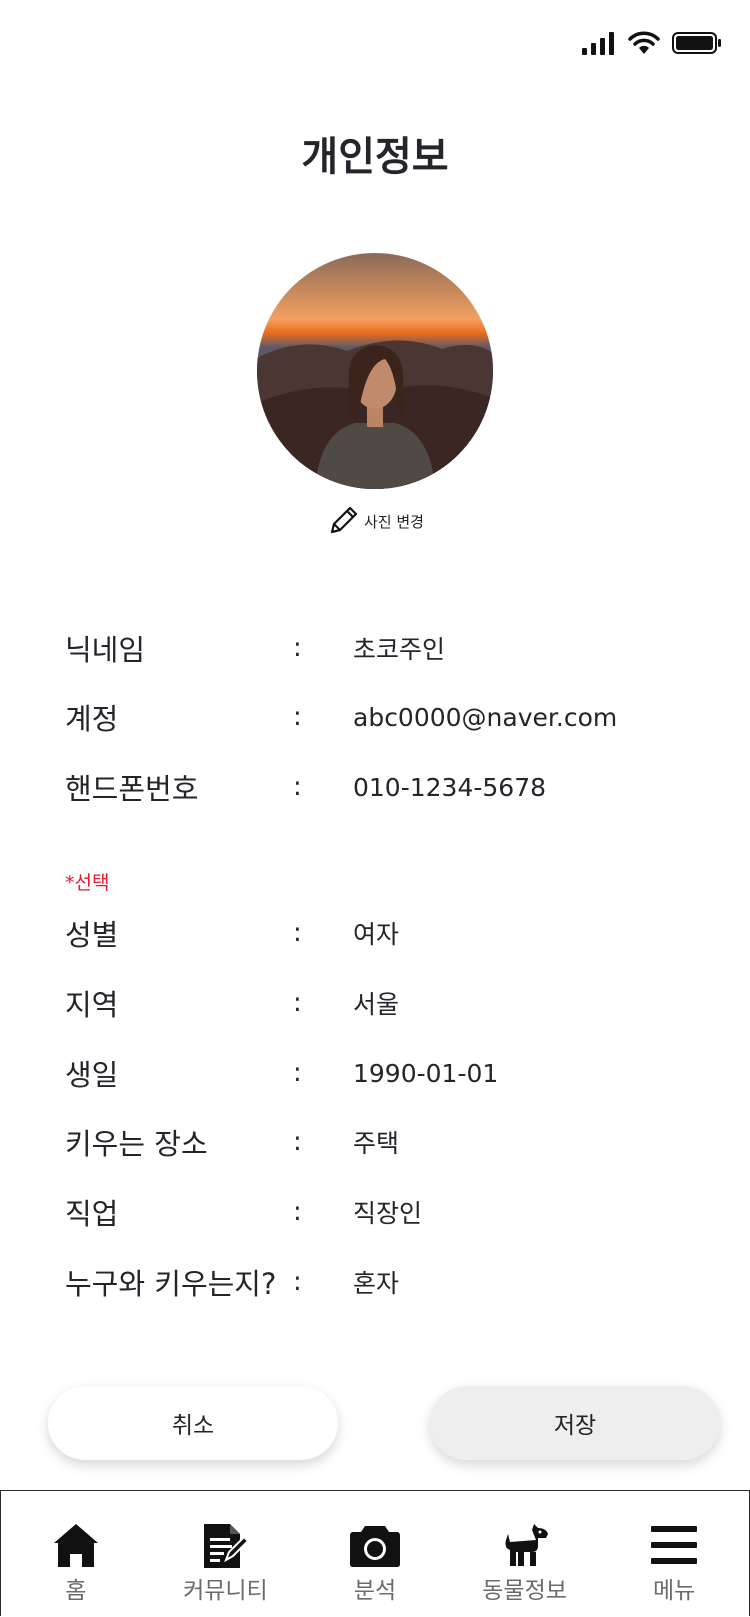  Describe the element at coordinates (92, 719) in the screenshot. I see `field-label: 계정` at that location.